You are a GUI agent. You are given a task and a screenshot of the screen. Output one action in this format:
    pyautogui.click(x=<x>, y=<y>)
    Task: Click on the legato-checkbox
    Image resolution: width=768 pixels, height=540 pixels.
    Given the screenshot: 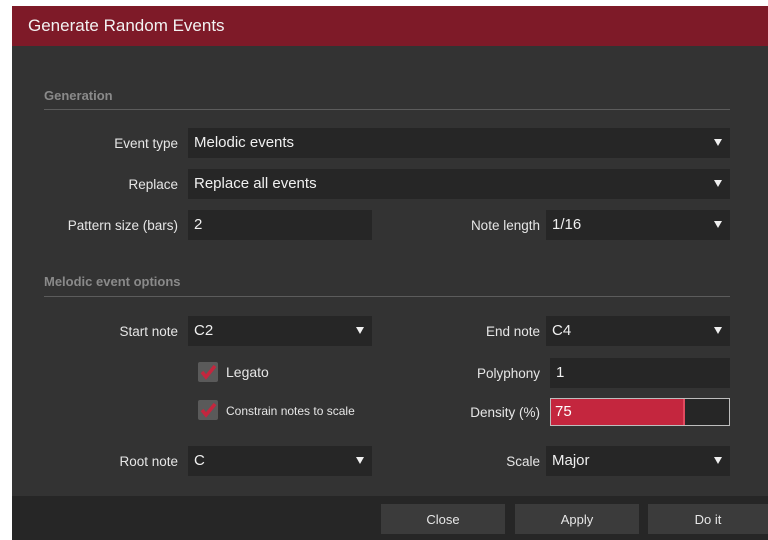 What is the action you would take?
    pyautogui.click(x=208, y=372)
    